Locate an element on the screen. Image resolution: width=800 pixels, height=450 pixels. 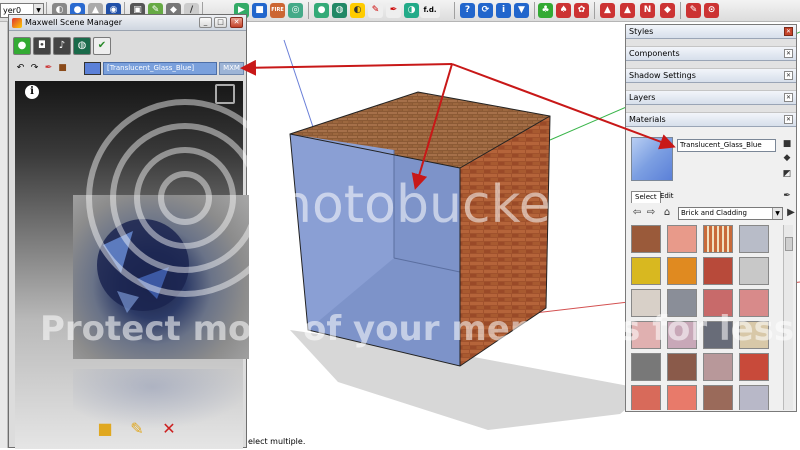
minimize-button: _ is located at coordinates (205, 22).